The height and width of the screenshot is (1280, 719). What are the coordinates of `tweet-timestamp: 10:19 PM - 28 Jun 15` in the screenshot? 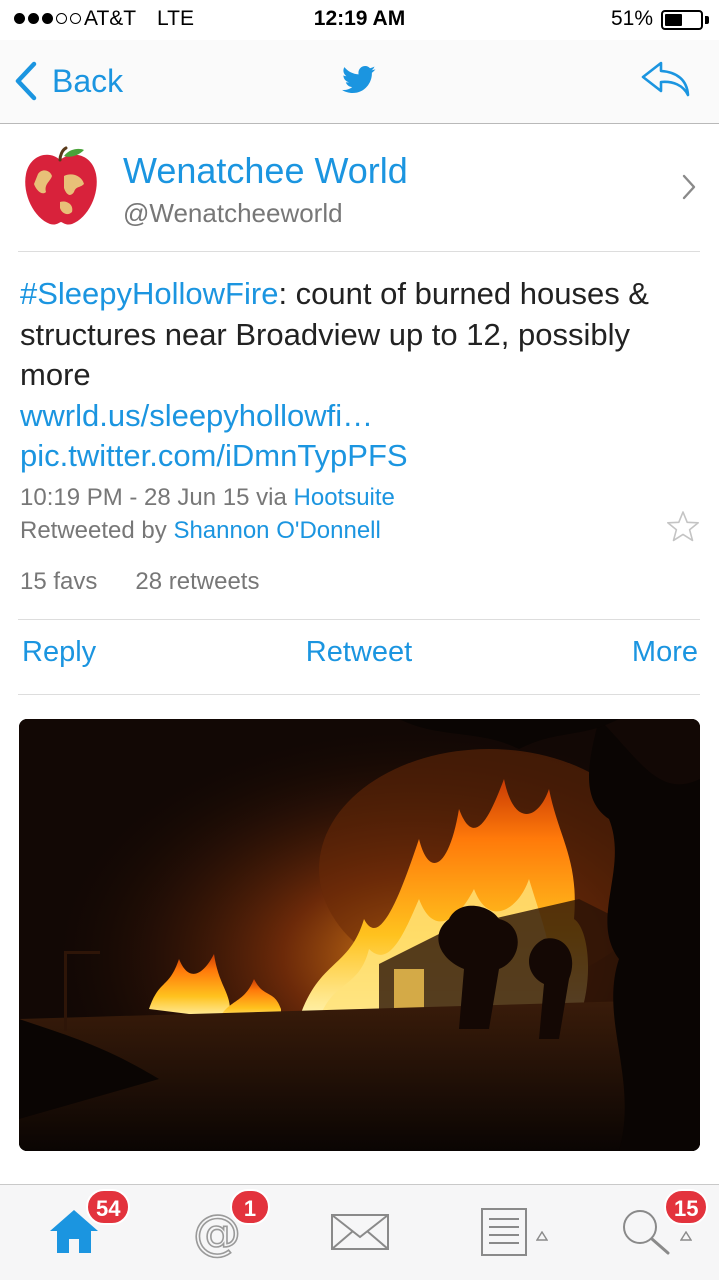 It's located at (135, 497).